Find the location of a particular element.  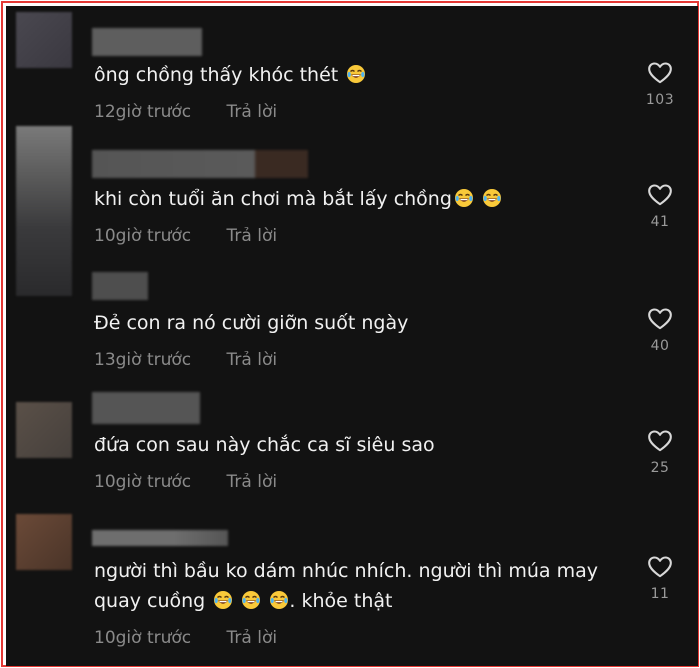

like-button: 103 is located at coordinates (660, 84).